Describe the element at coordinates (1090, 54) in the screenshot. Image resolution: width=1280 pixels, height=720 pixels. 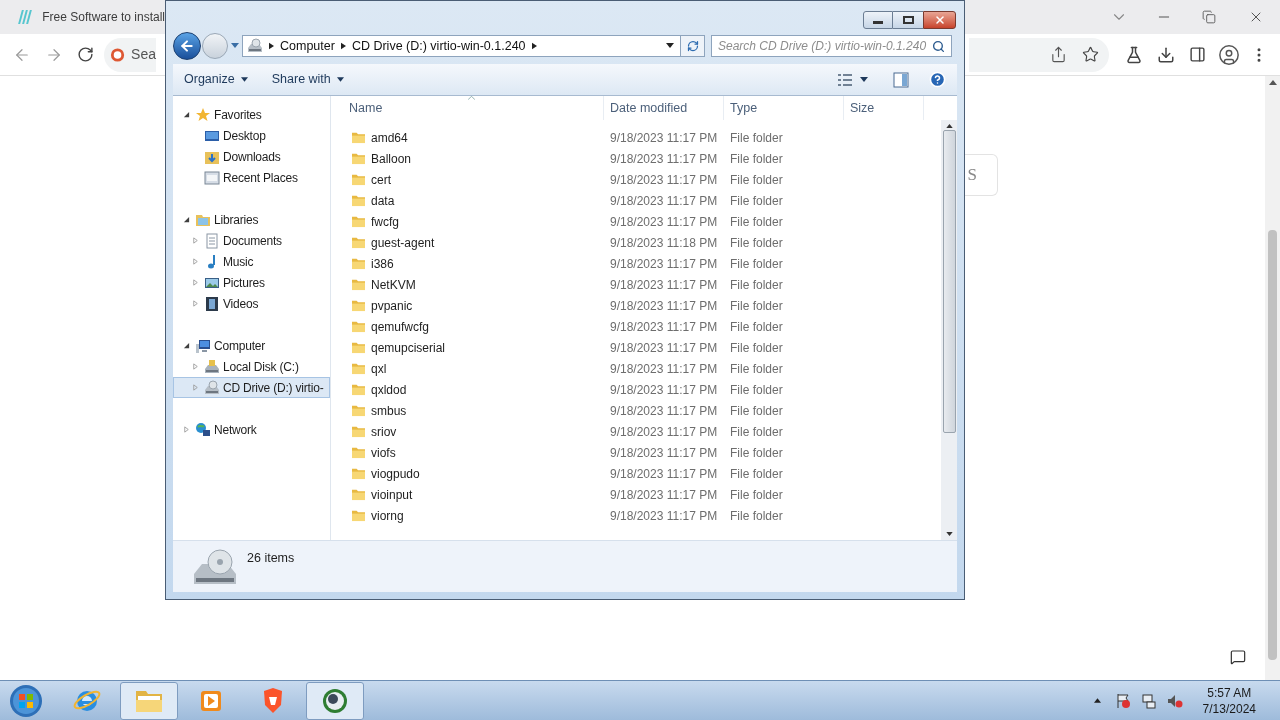
I see `bookmark-star-icon` at that location.